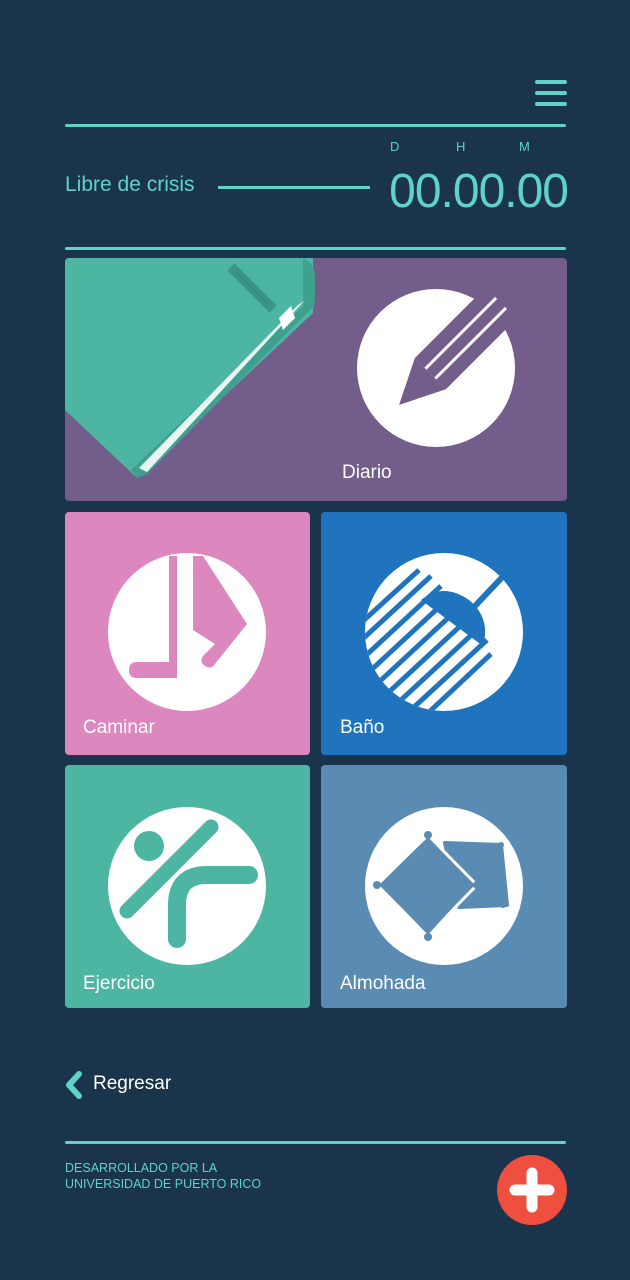 The height and width of the screenshot is (1280, 630). What do you see at coordinates (73, 1085) in the screenshot?
I see `chevron-left-icon` at bounding box center [73, 1085].